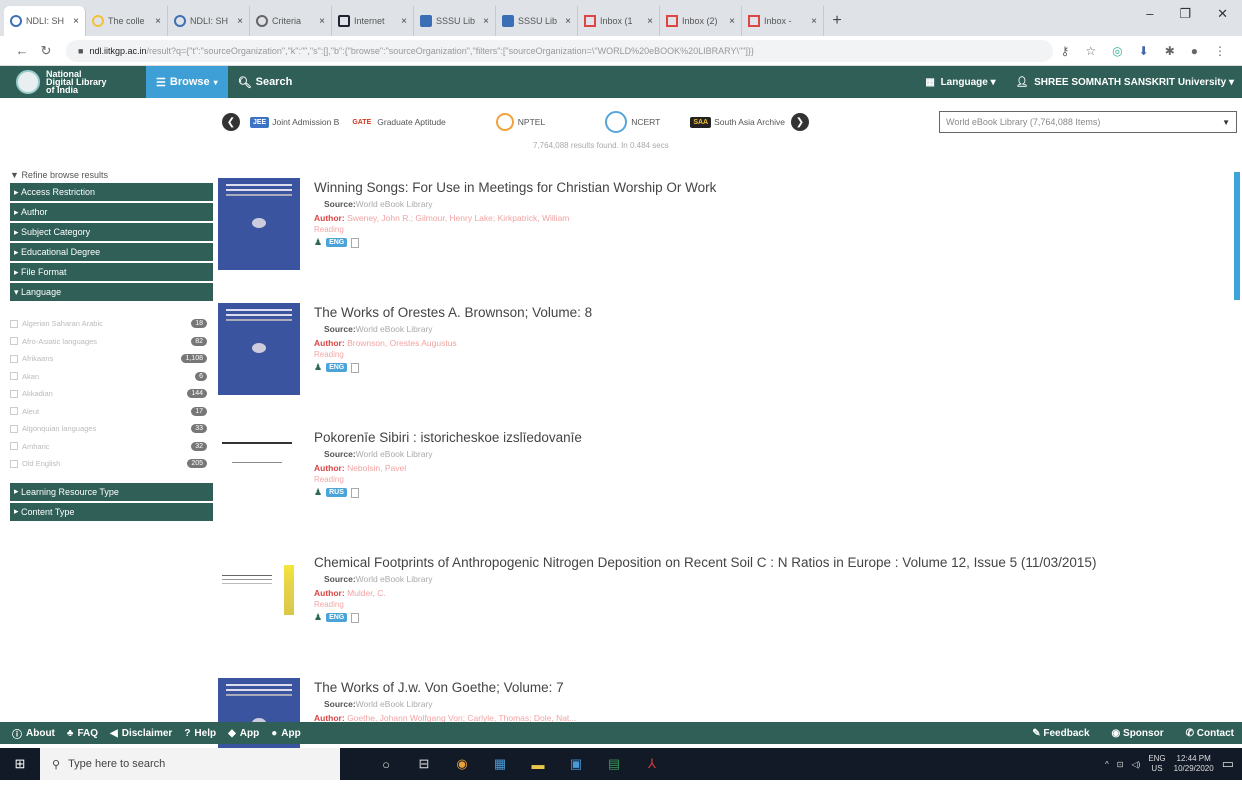  Describe the element at coordinates (22, 50) in the screenshot. I see `back-icon: ←` at that location.